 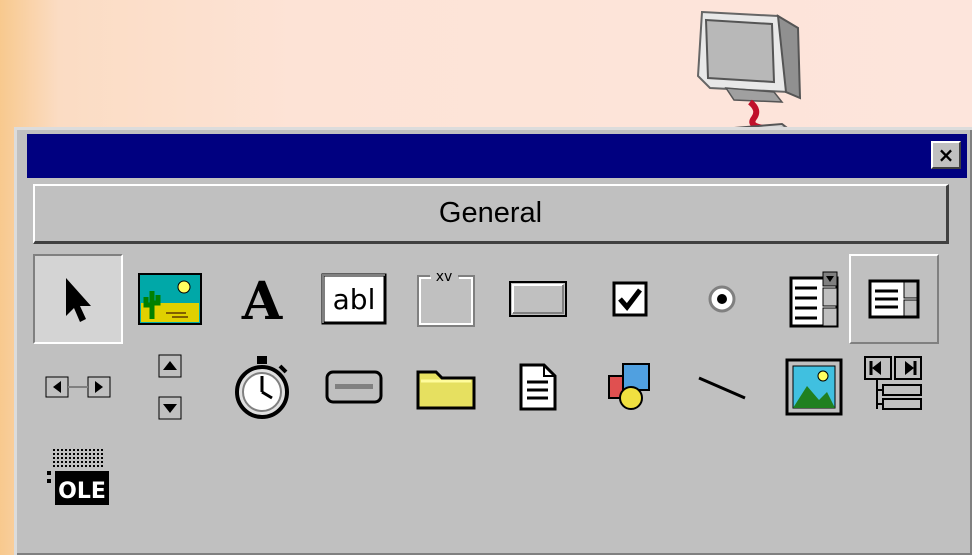 I want to click on line-tool, so click(x=722, y=387).